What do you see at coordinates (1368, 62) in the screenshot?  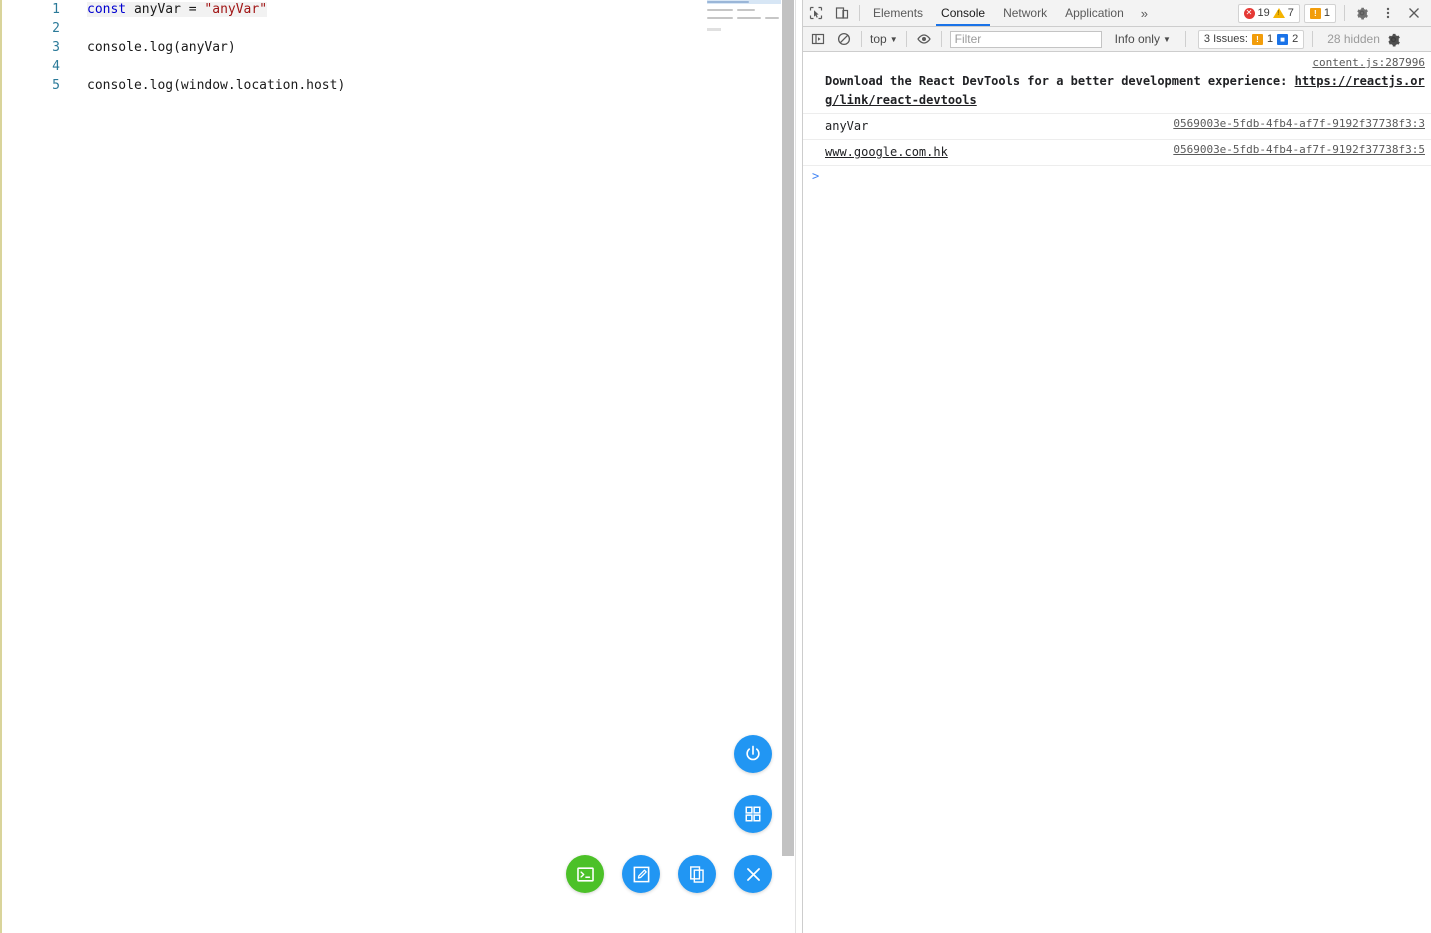 I see `message-source-link: content.js:287996` at bounding box center [1368, 62].